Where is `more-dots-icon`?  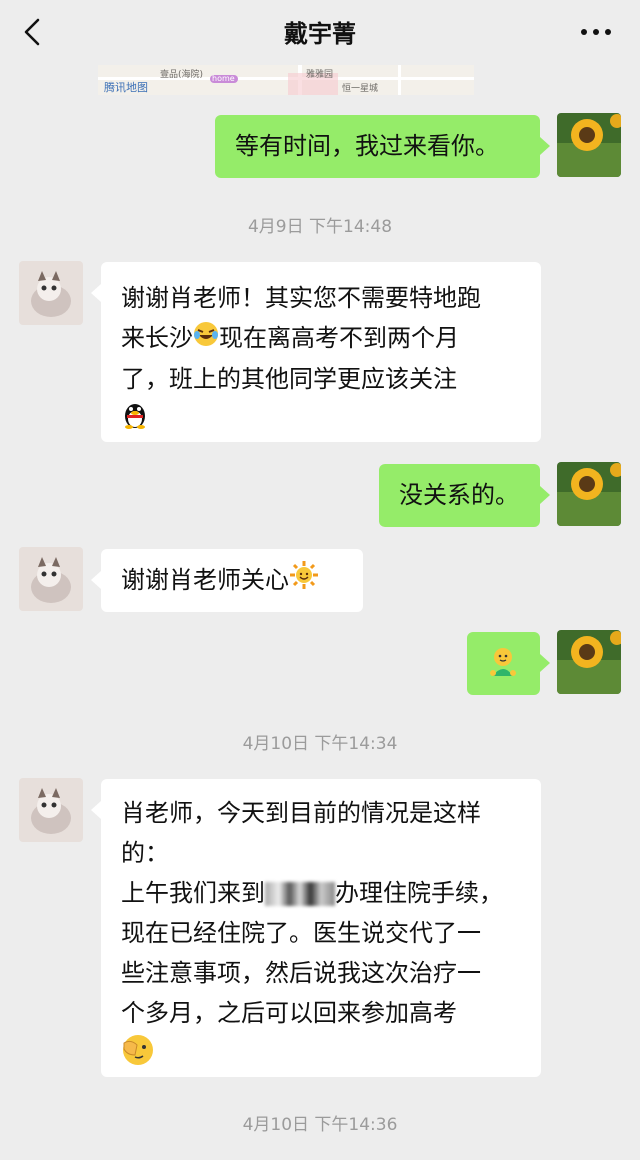
more-dots-icon is located at coordinates (596, 32).